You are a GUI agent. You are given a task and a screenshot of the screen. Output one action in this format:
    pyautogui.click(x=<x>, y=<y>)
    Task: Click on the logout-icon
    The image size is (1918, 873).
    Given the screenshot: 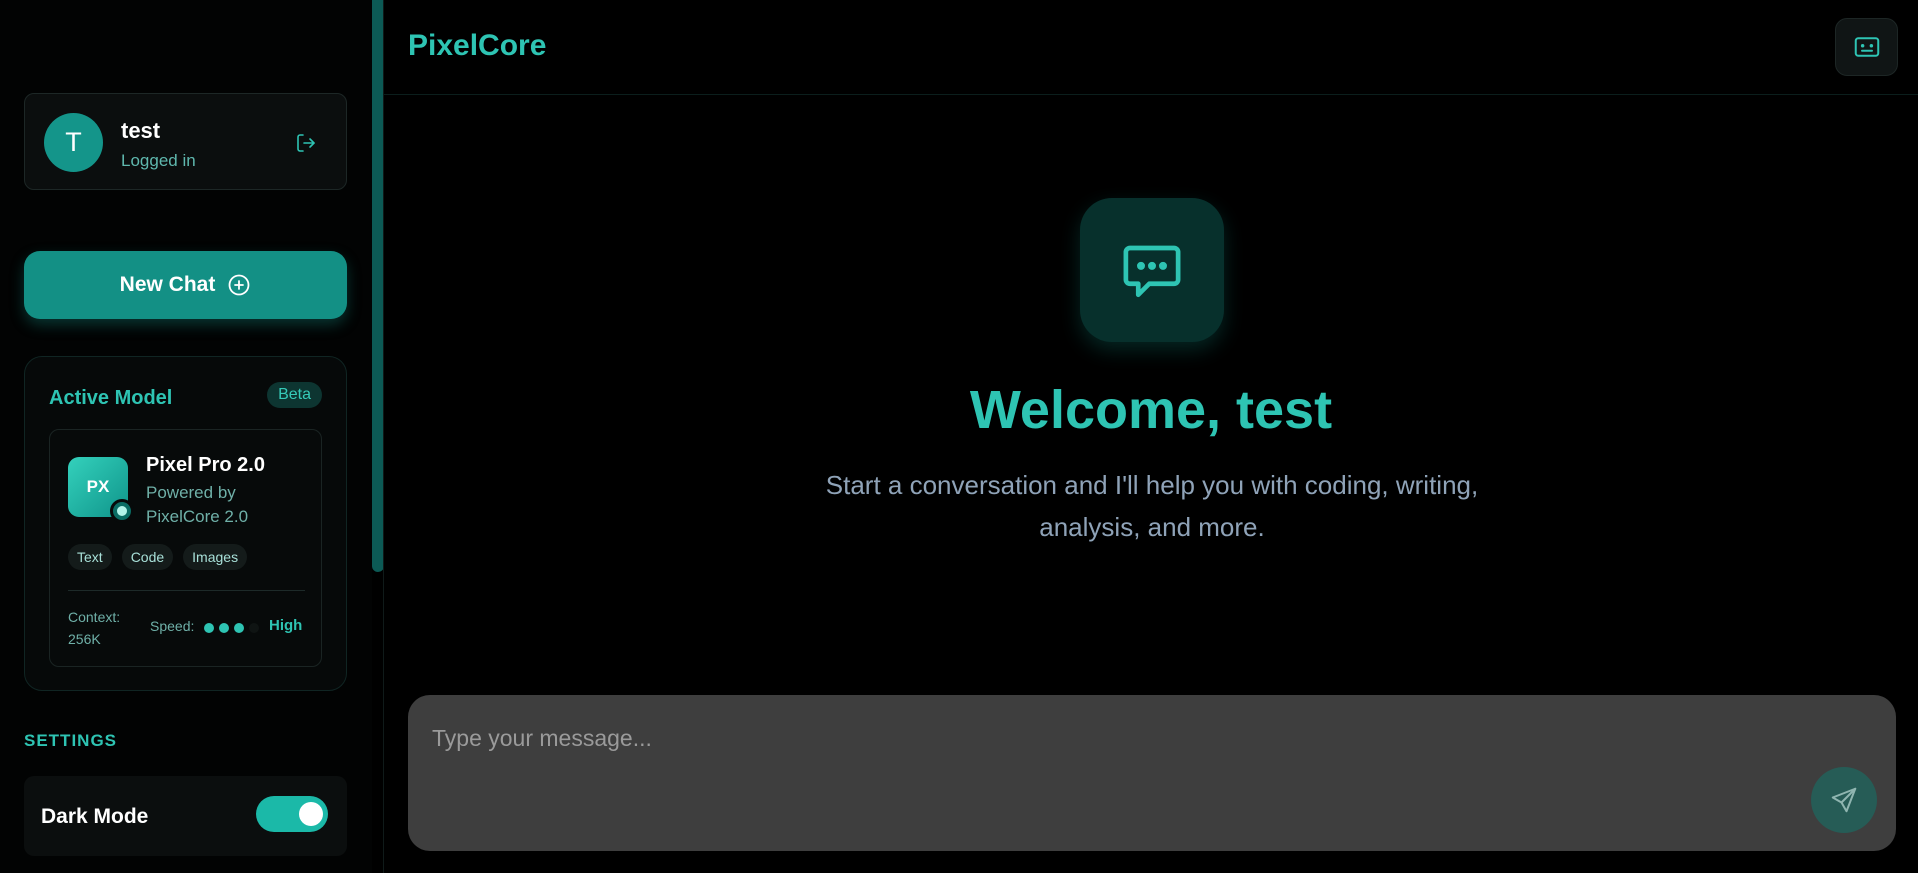 What is the action you would take?
    pyautogui.click(x=306, y=143)
    